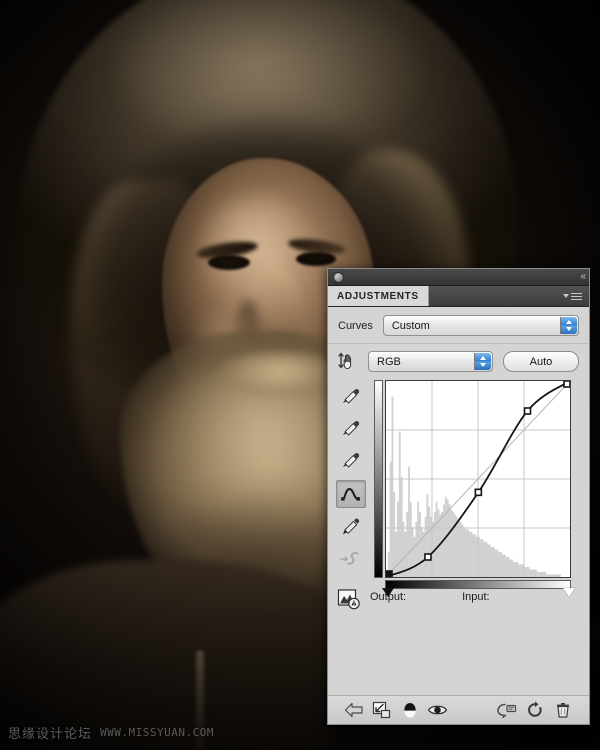 This screenshot has height=750, width=600. I want to click on panel-menu-triangle-icon, so click(566, 296).